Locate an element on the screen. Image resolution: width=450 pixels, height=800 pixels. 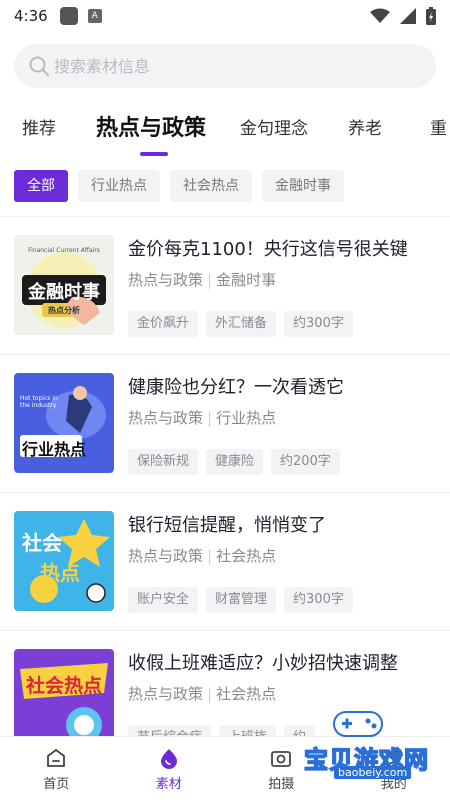
signal-icon is located at coordinates (408, 16).